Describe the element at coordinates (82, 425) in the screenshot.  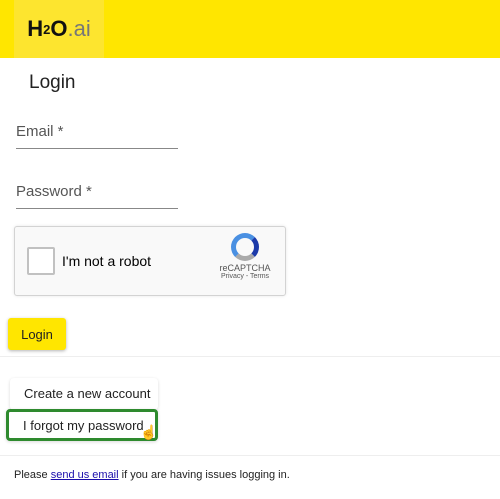
I see `forgot-password-button: I forgot my password` at that location.